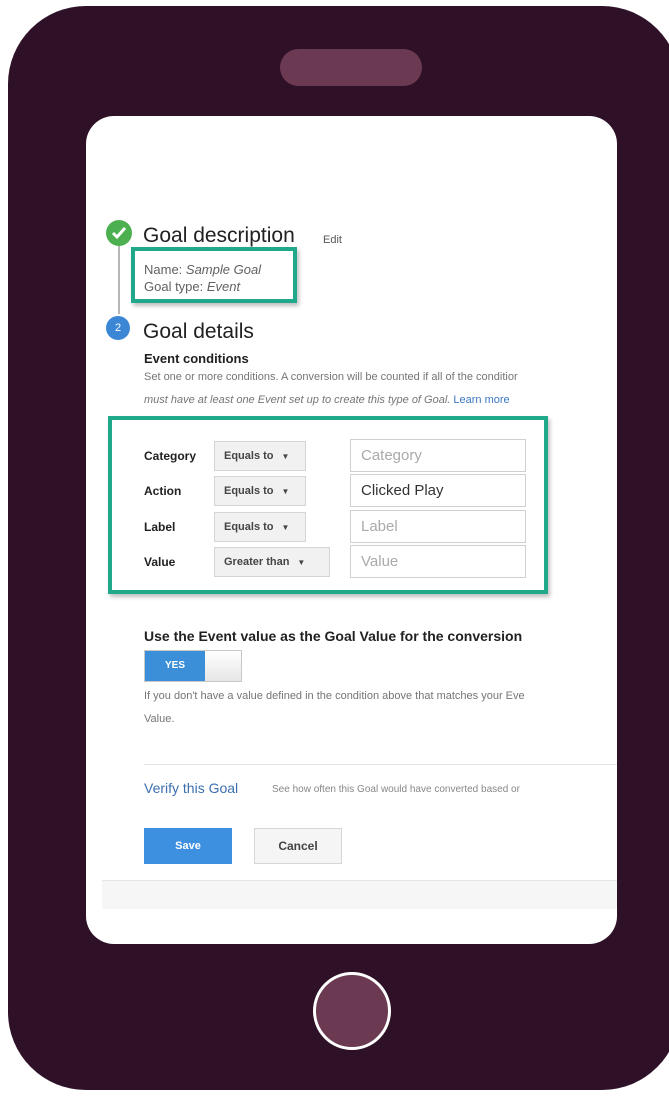 Image resolution: width=669 pixels, height=1096 pixels. Describe the element at coordinates (359, 894) in the screenshot. I see `footer-band` at that location.